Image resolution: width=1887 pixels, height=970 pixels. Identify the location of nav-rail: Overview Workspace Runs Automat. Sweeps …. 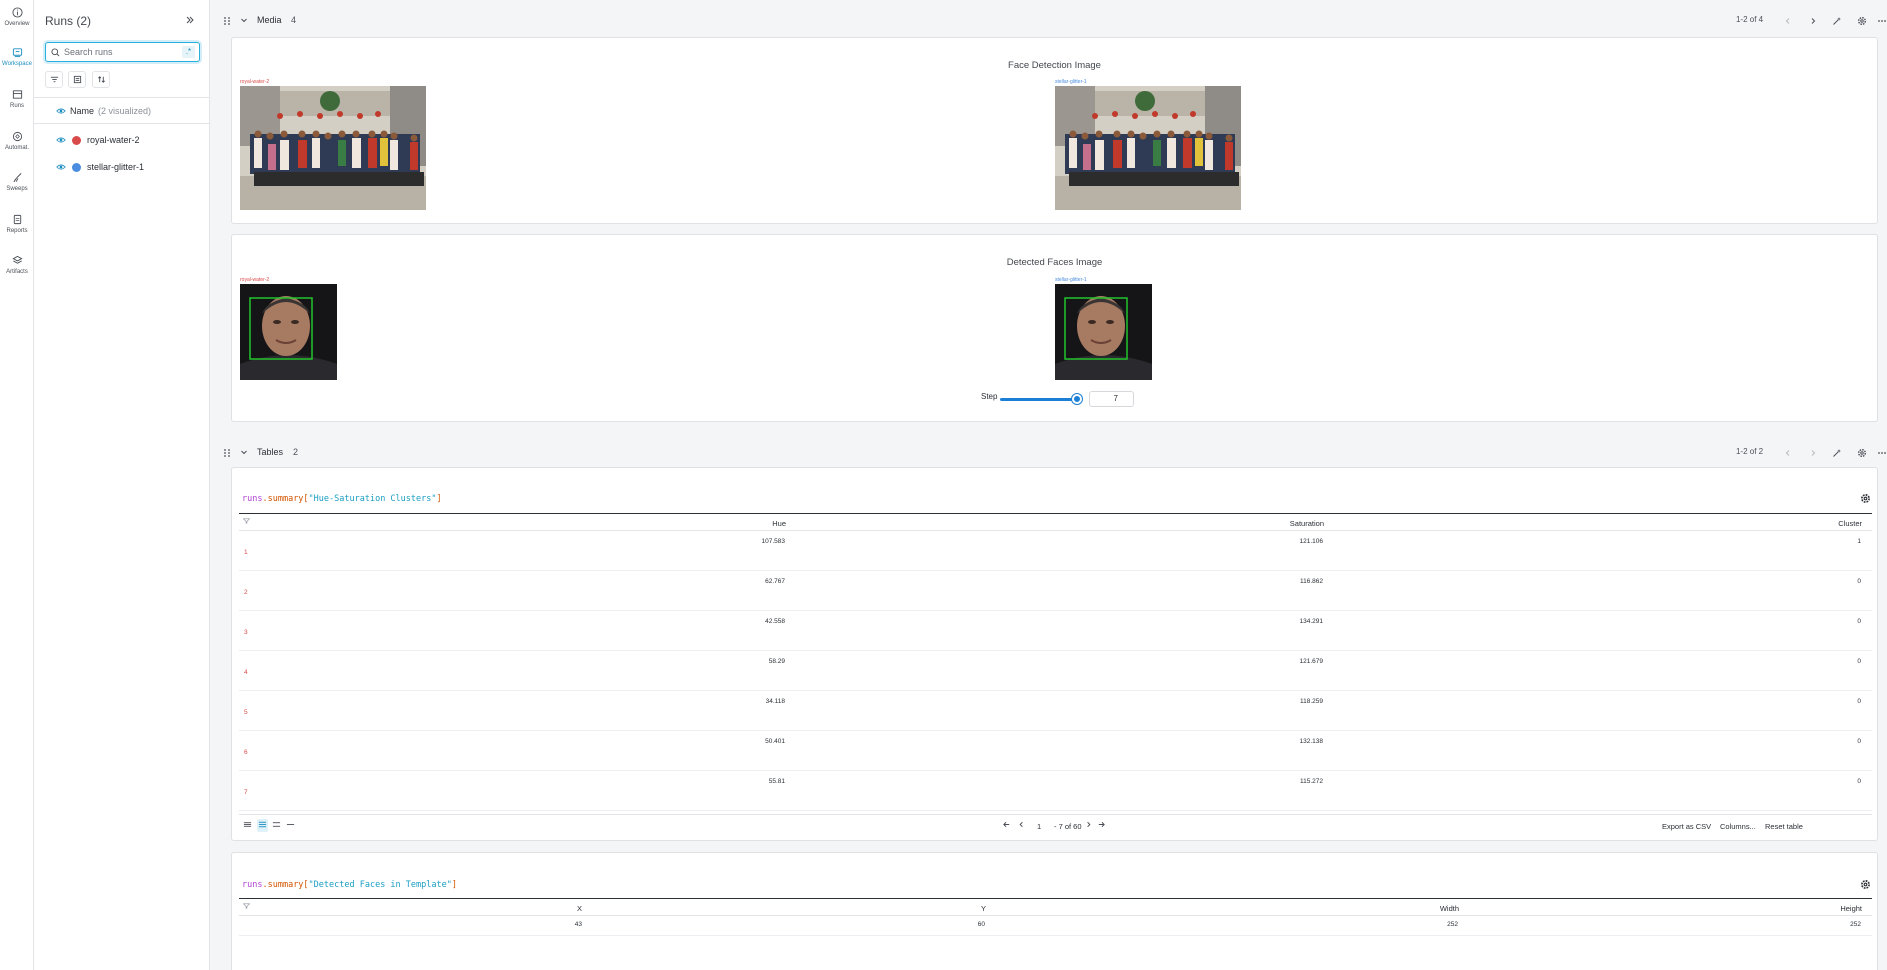
(17, 485).